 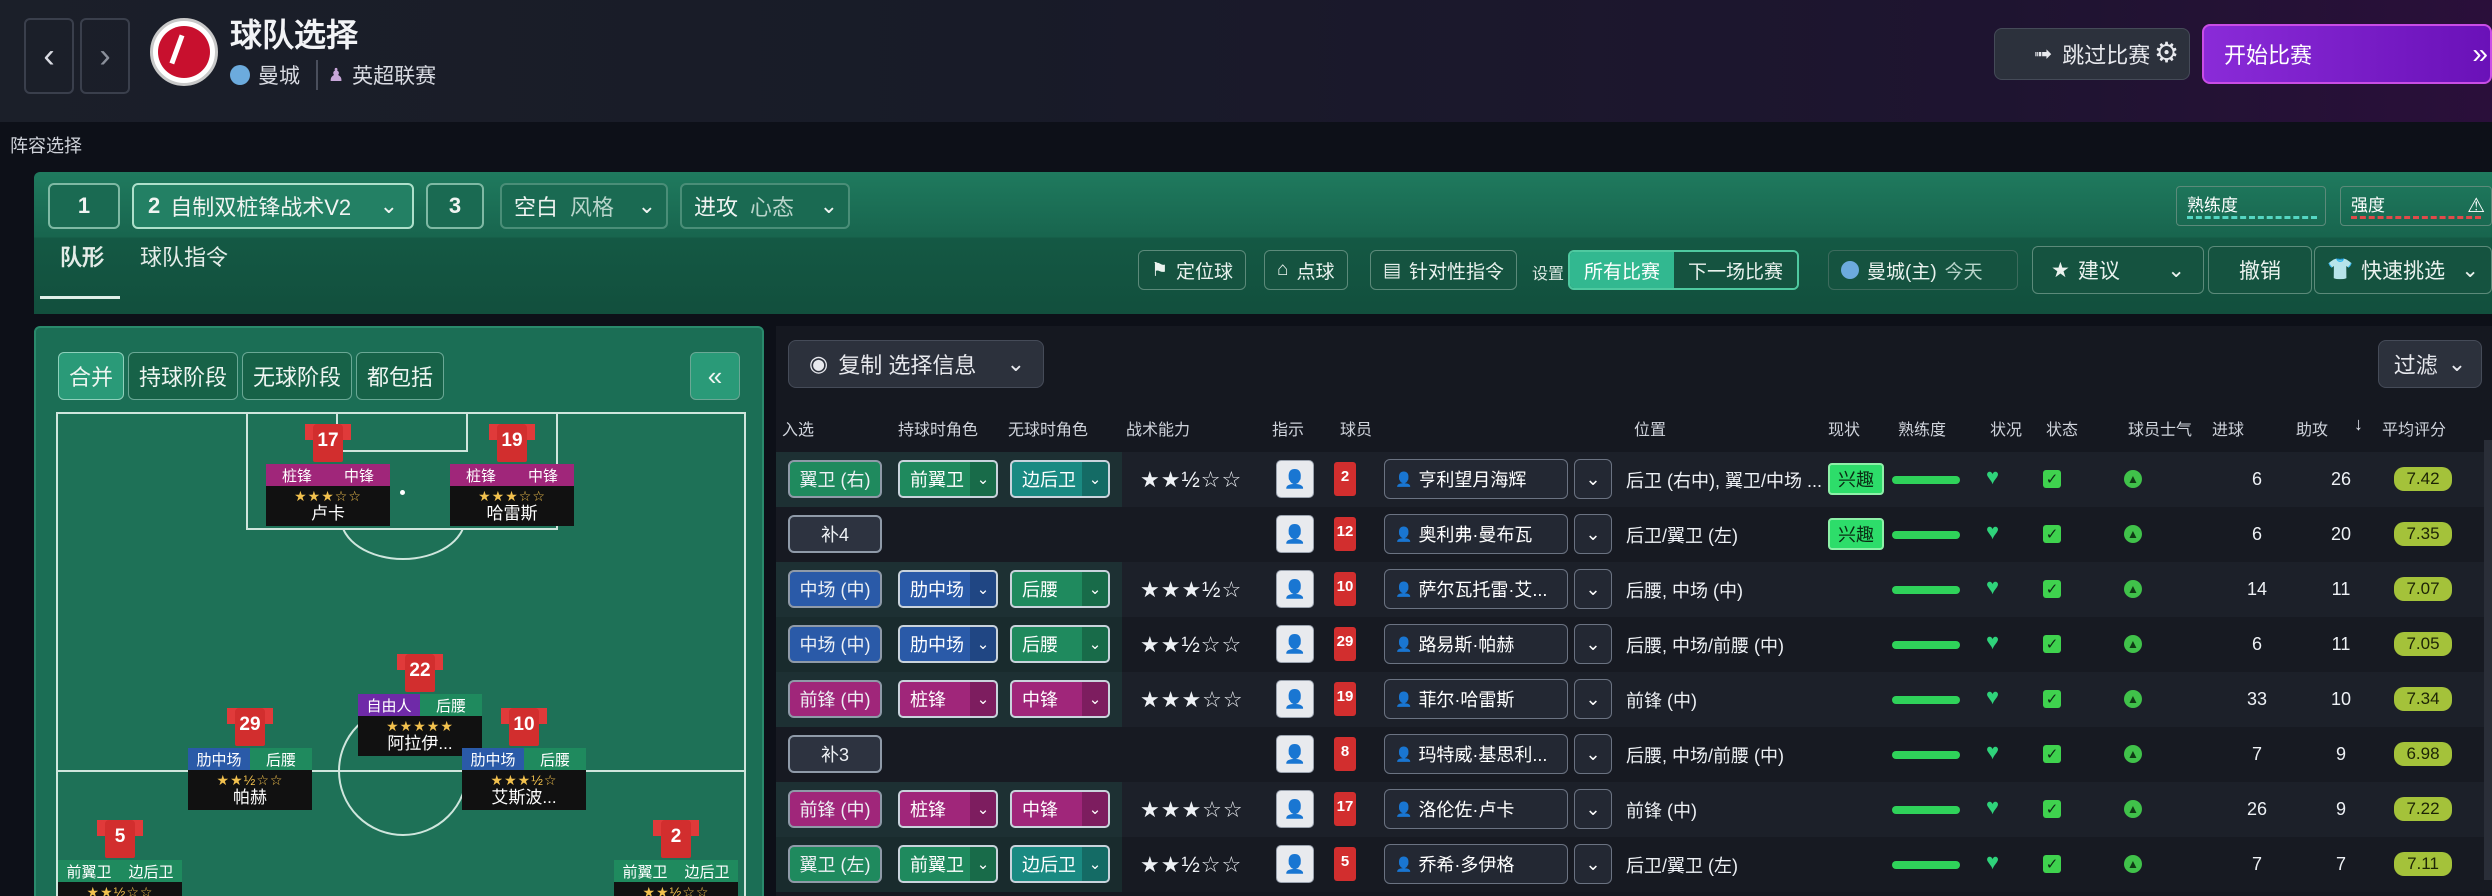 I want to click on column-header: 无球时角色, so click(x=1048, y=428).